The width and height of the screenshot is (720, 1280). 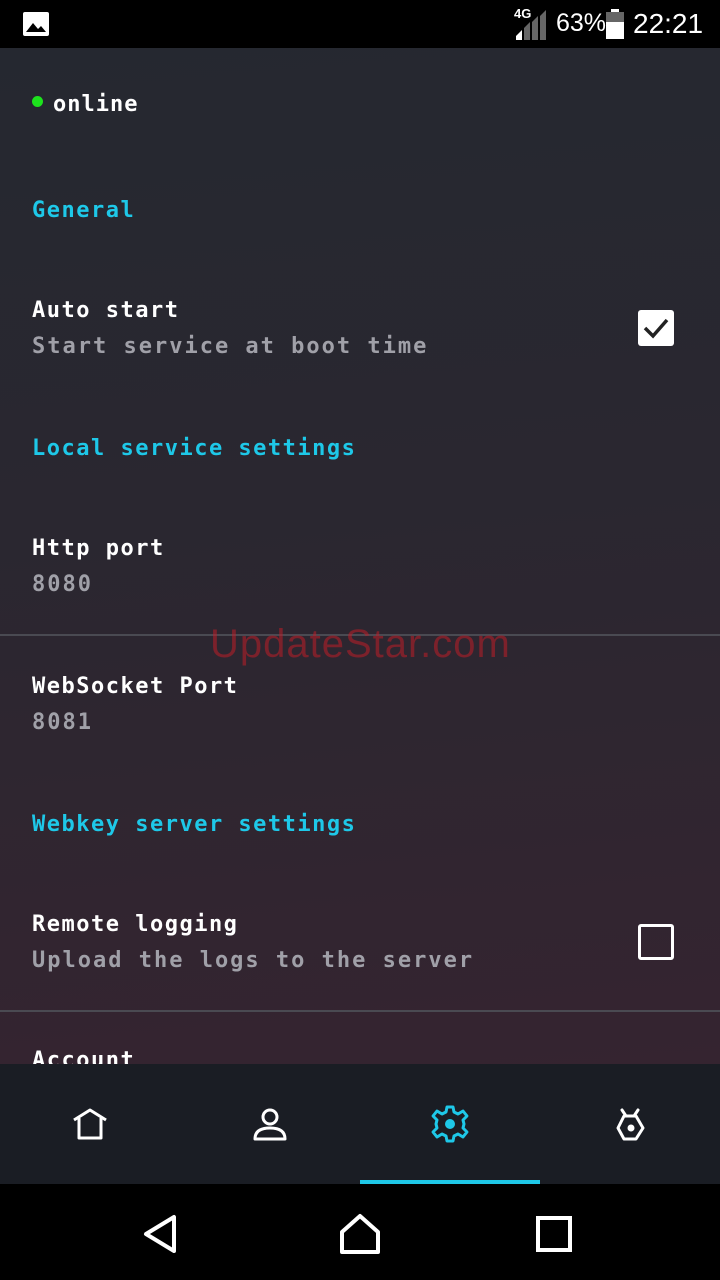 I want to click on pref-title: Auto start, so click(x=106, y=310).